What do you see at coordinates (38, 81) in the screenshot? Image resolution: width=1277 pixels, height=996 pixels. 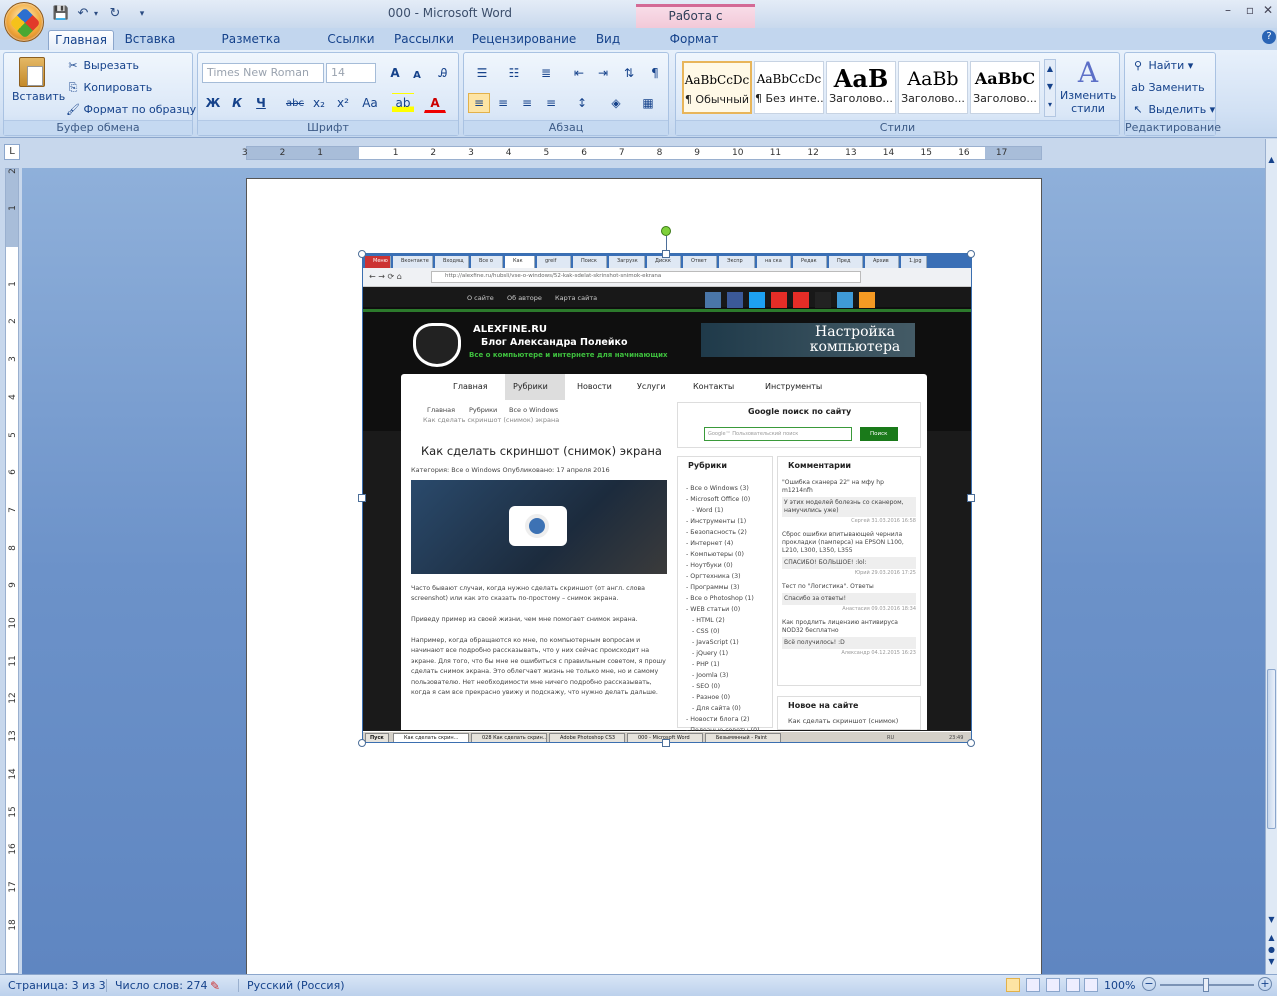 I see `paste-button: Вставить` at bounding box center [38, 81].